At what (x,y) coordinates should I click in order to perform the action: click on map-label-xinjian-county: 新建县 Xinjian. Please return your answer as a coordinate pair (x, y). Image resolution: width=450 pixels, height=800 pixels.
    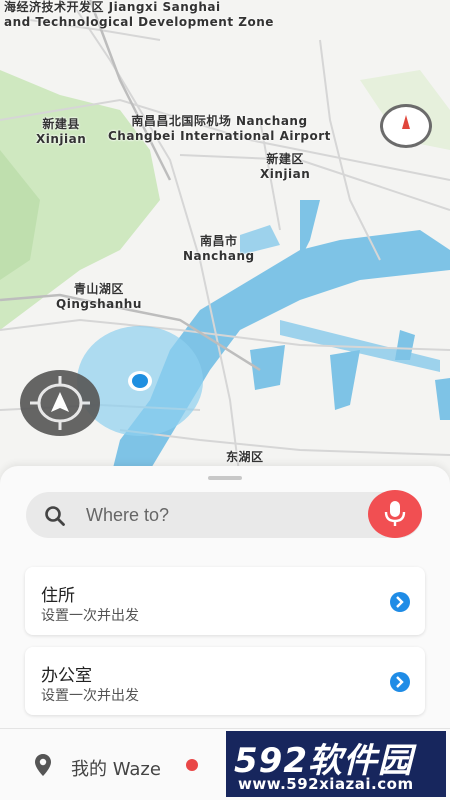
    Looking at the image, I should click on (61, 131).